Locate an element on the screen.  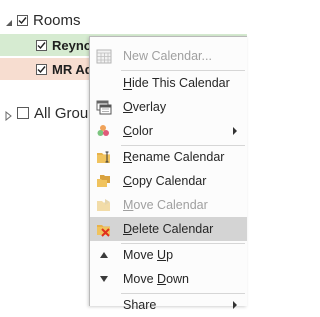
menu-item-overlay: Overlay is located at coordinates (168, 107).